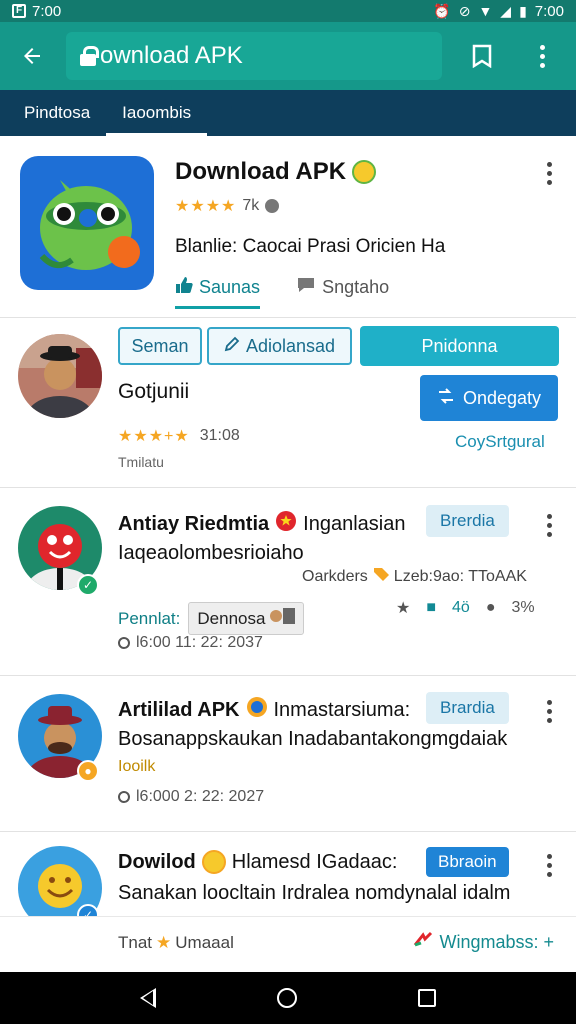  I want to click on review-meta-text: Oarkders, so click(335, 576).